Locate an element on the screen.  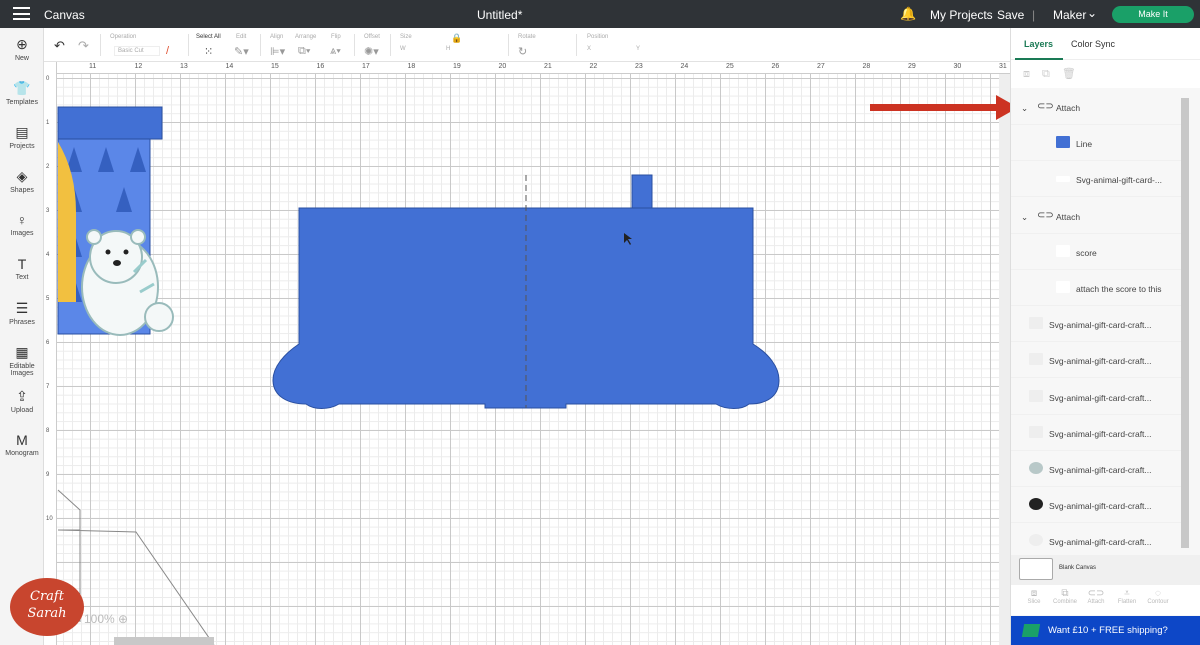
sidebar-item-monogram: M Monogram is located at coordinates (22, 444).